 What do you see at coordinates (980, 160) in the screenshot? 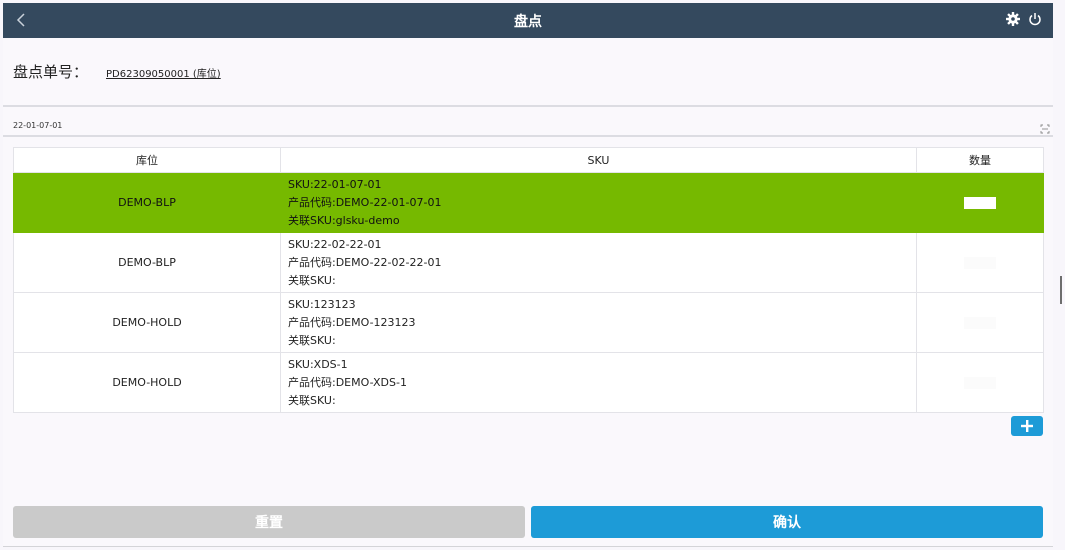
I see `column-header-quantity: 数量` at bounding box center [980, 160].